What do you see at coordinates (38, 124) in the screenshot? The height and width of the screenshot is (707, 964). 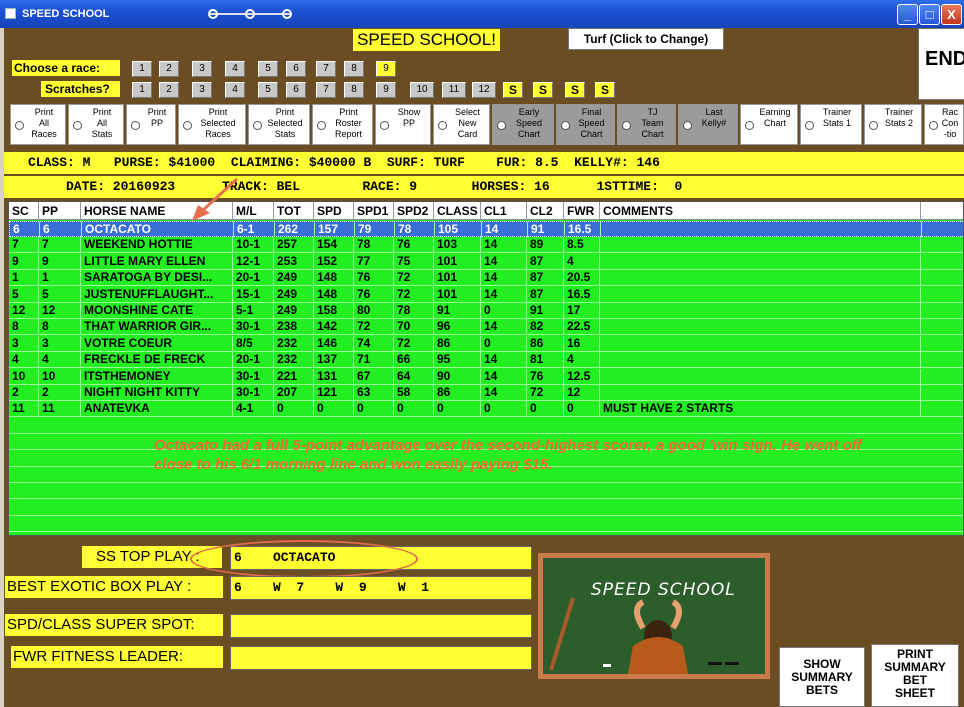 I see `option-radio-0: Print All Races` at bounding box center [38, 124].